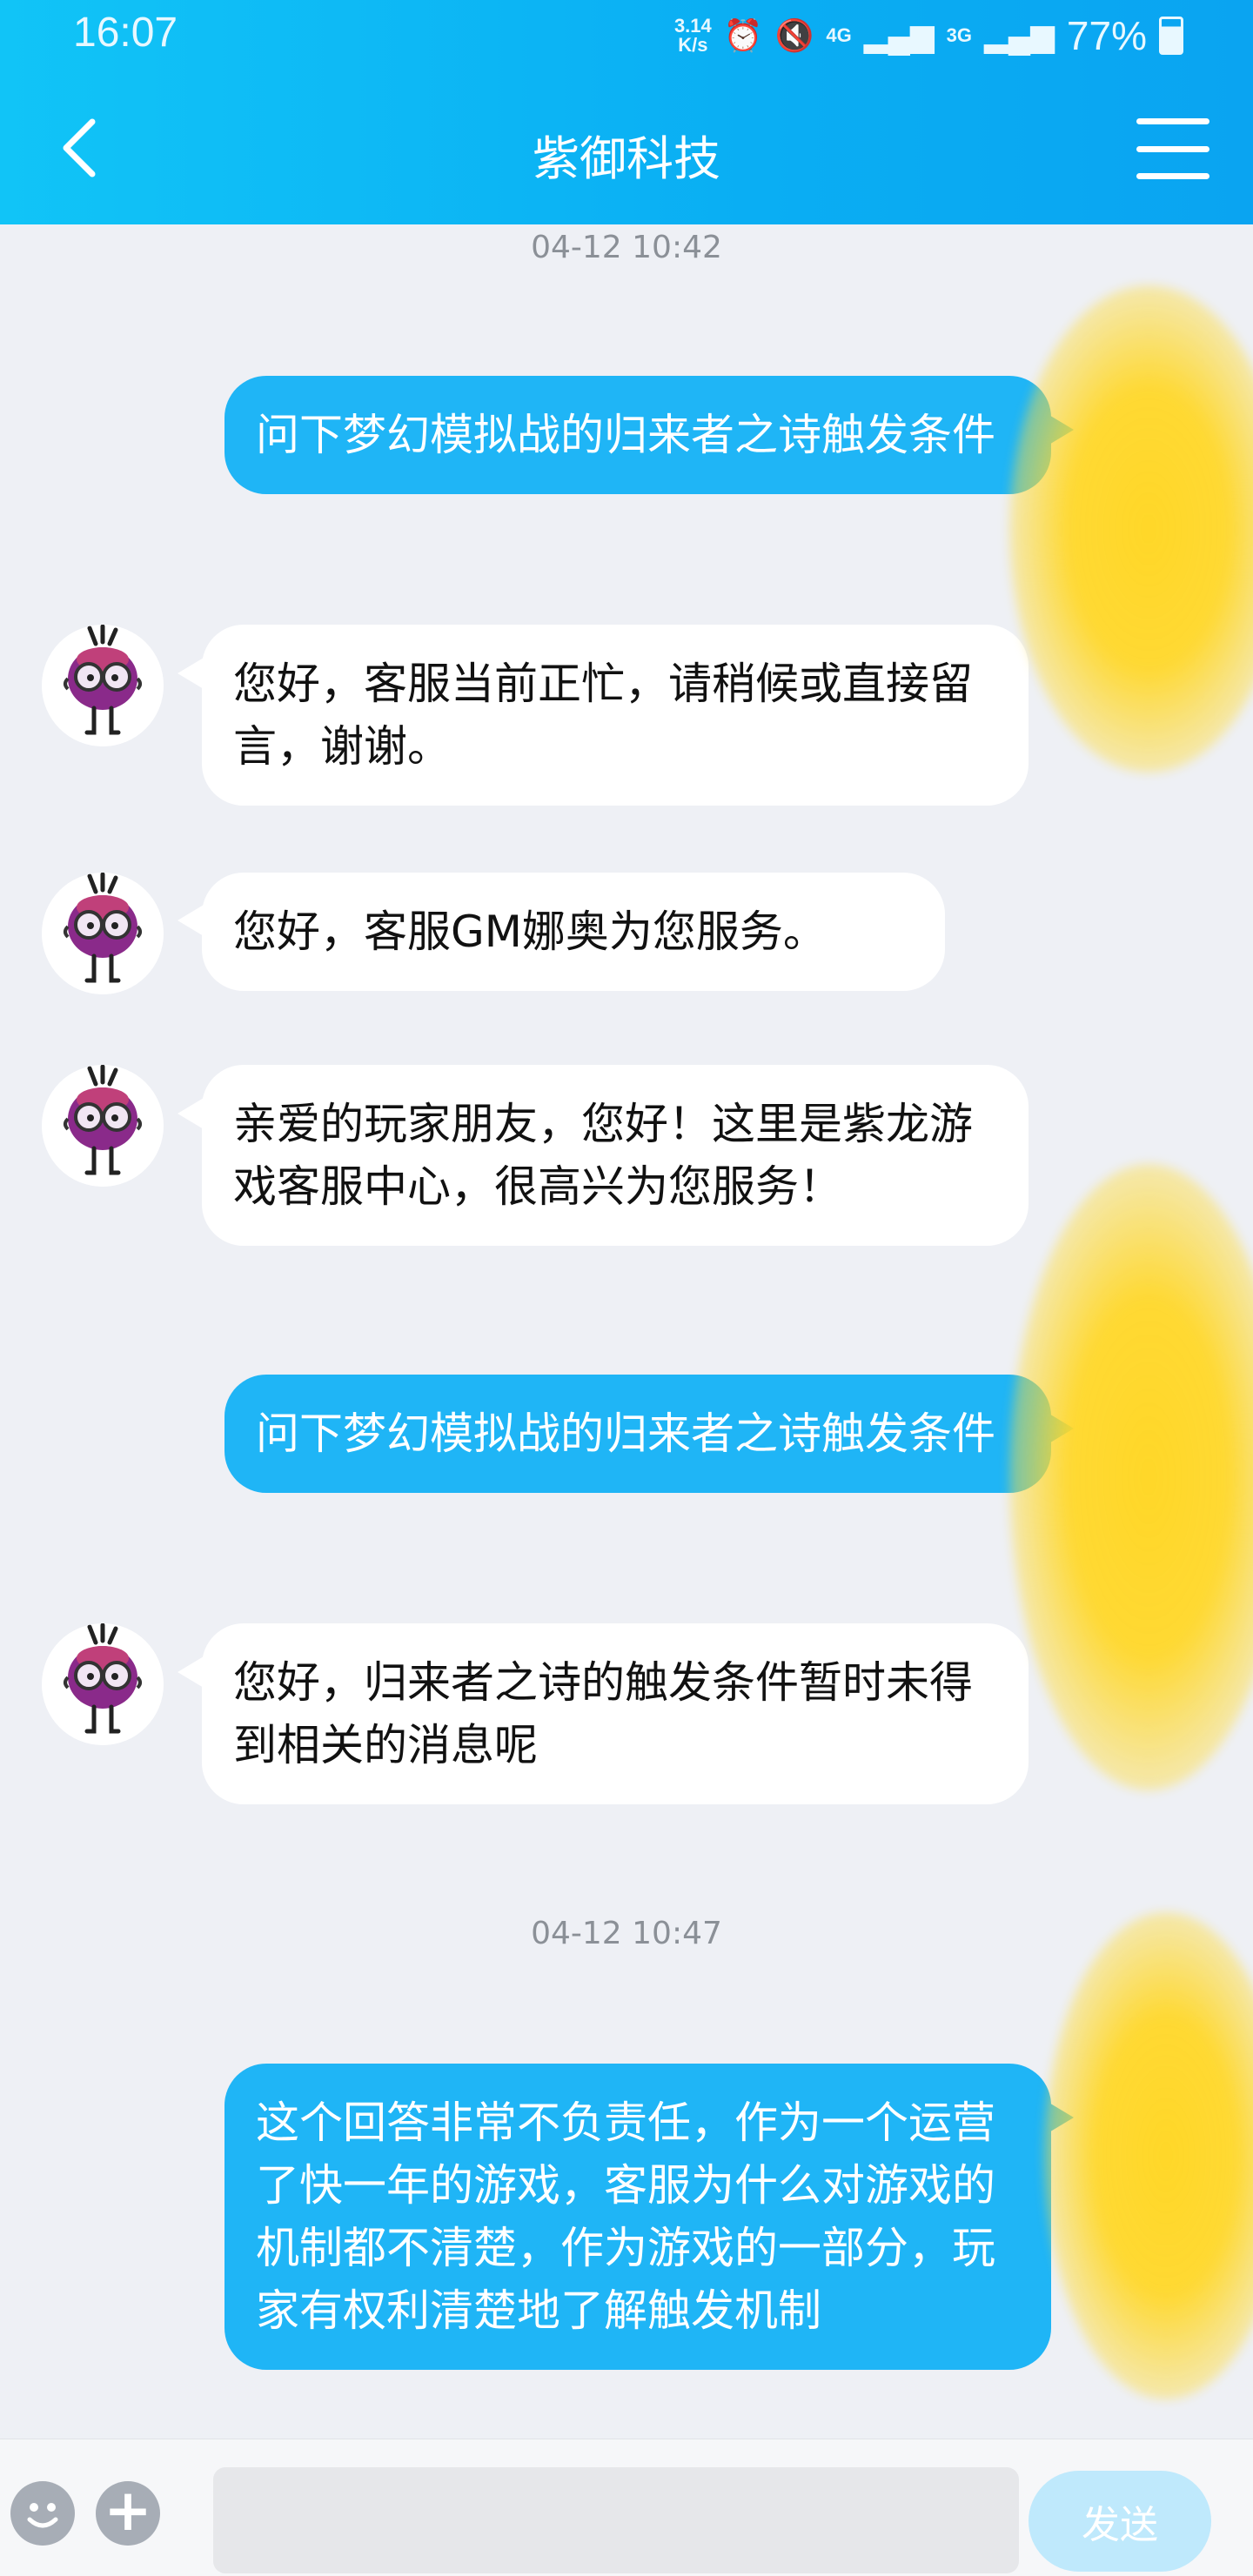 The width and height of the screenshot is (1253, 2576). Describe the element at coordinates (615, 1155) in the screenshot. I see `agent-message-bubble: 亲爱的玩家朋友，您好！这里是紫龙游戏客服中心，很高兴为您服务！` at that location.